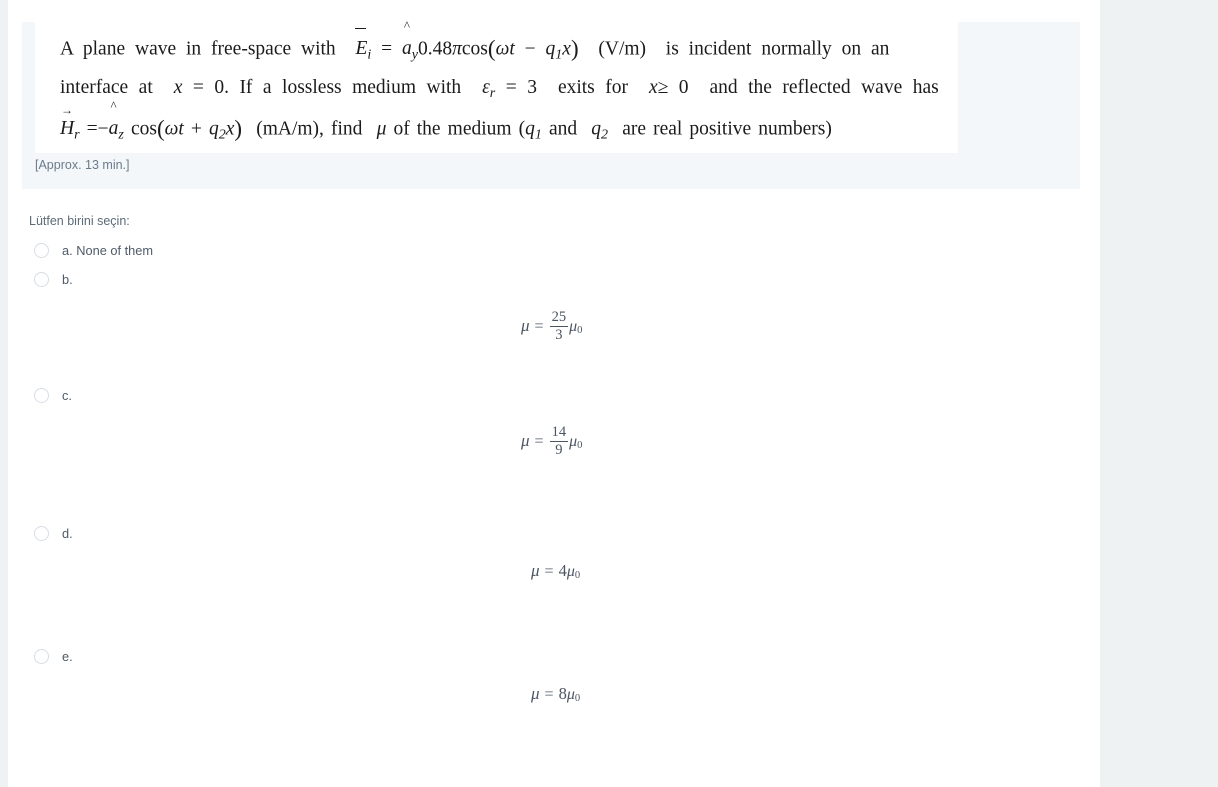 The height and width of the screenshot is (787, 1218). What do you see at coordinates (566, 49) in the screenshot?
I see `x-symbol: x` at bounding box center [566, 49].